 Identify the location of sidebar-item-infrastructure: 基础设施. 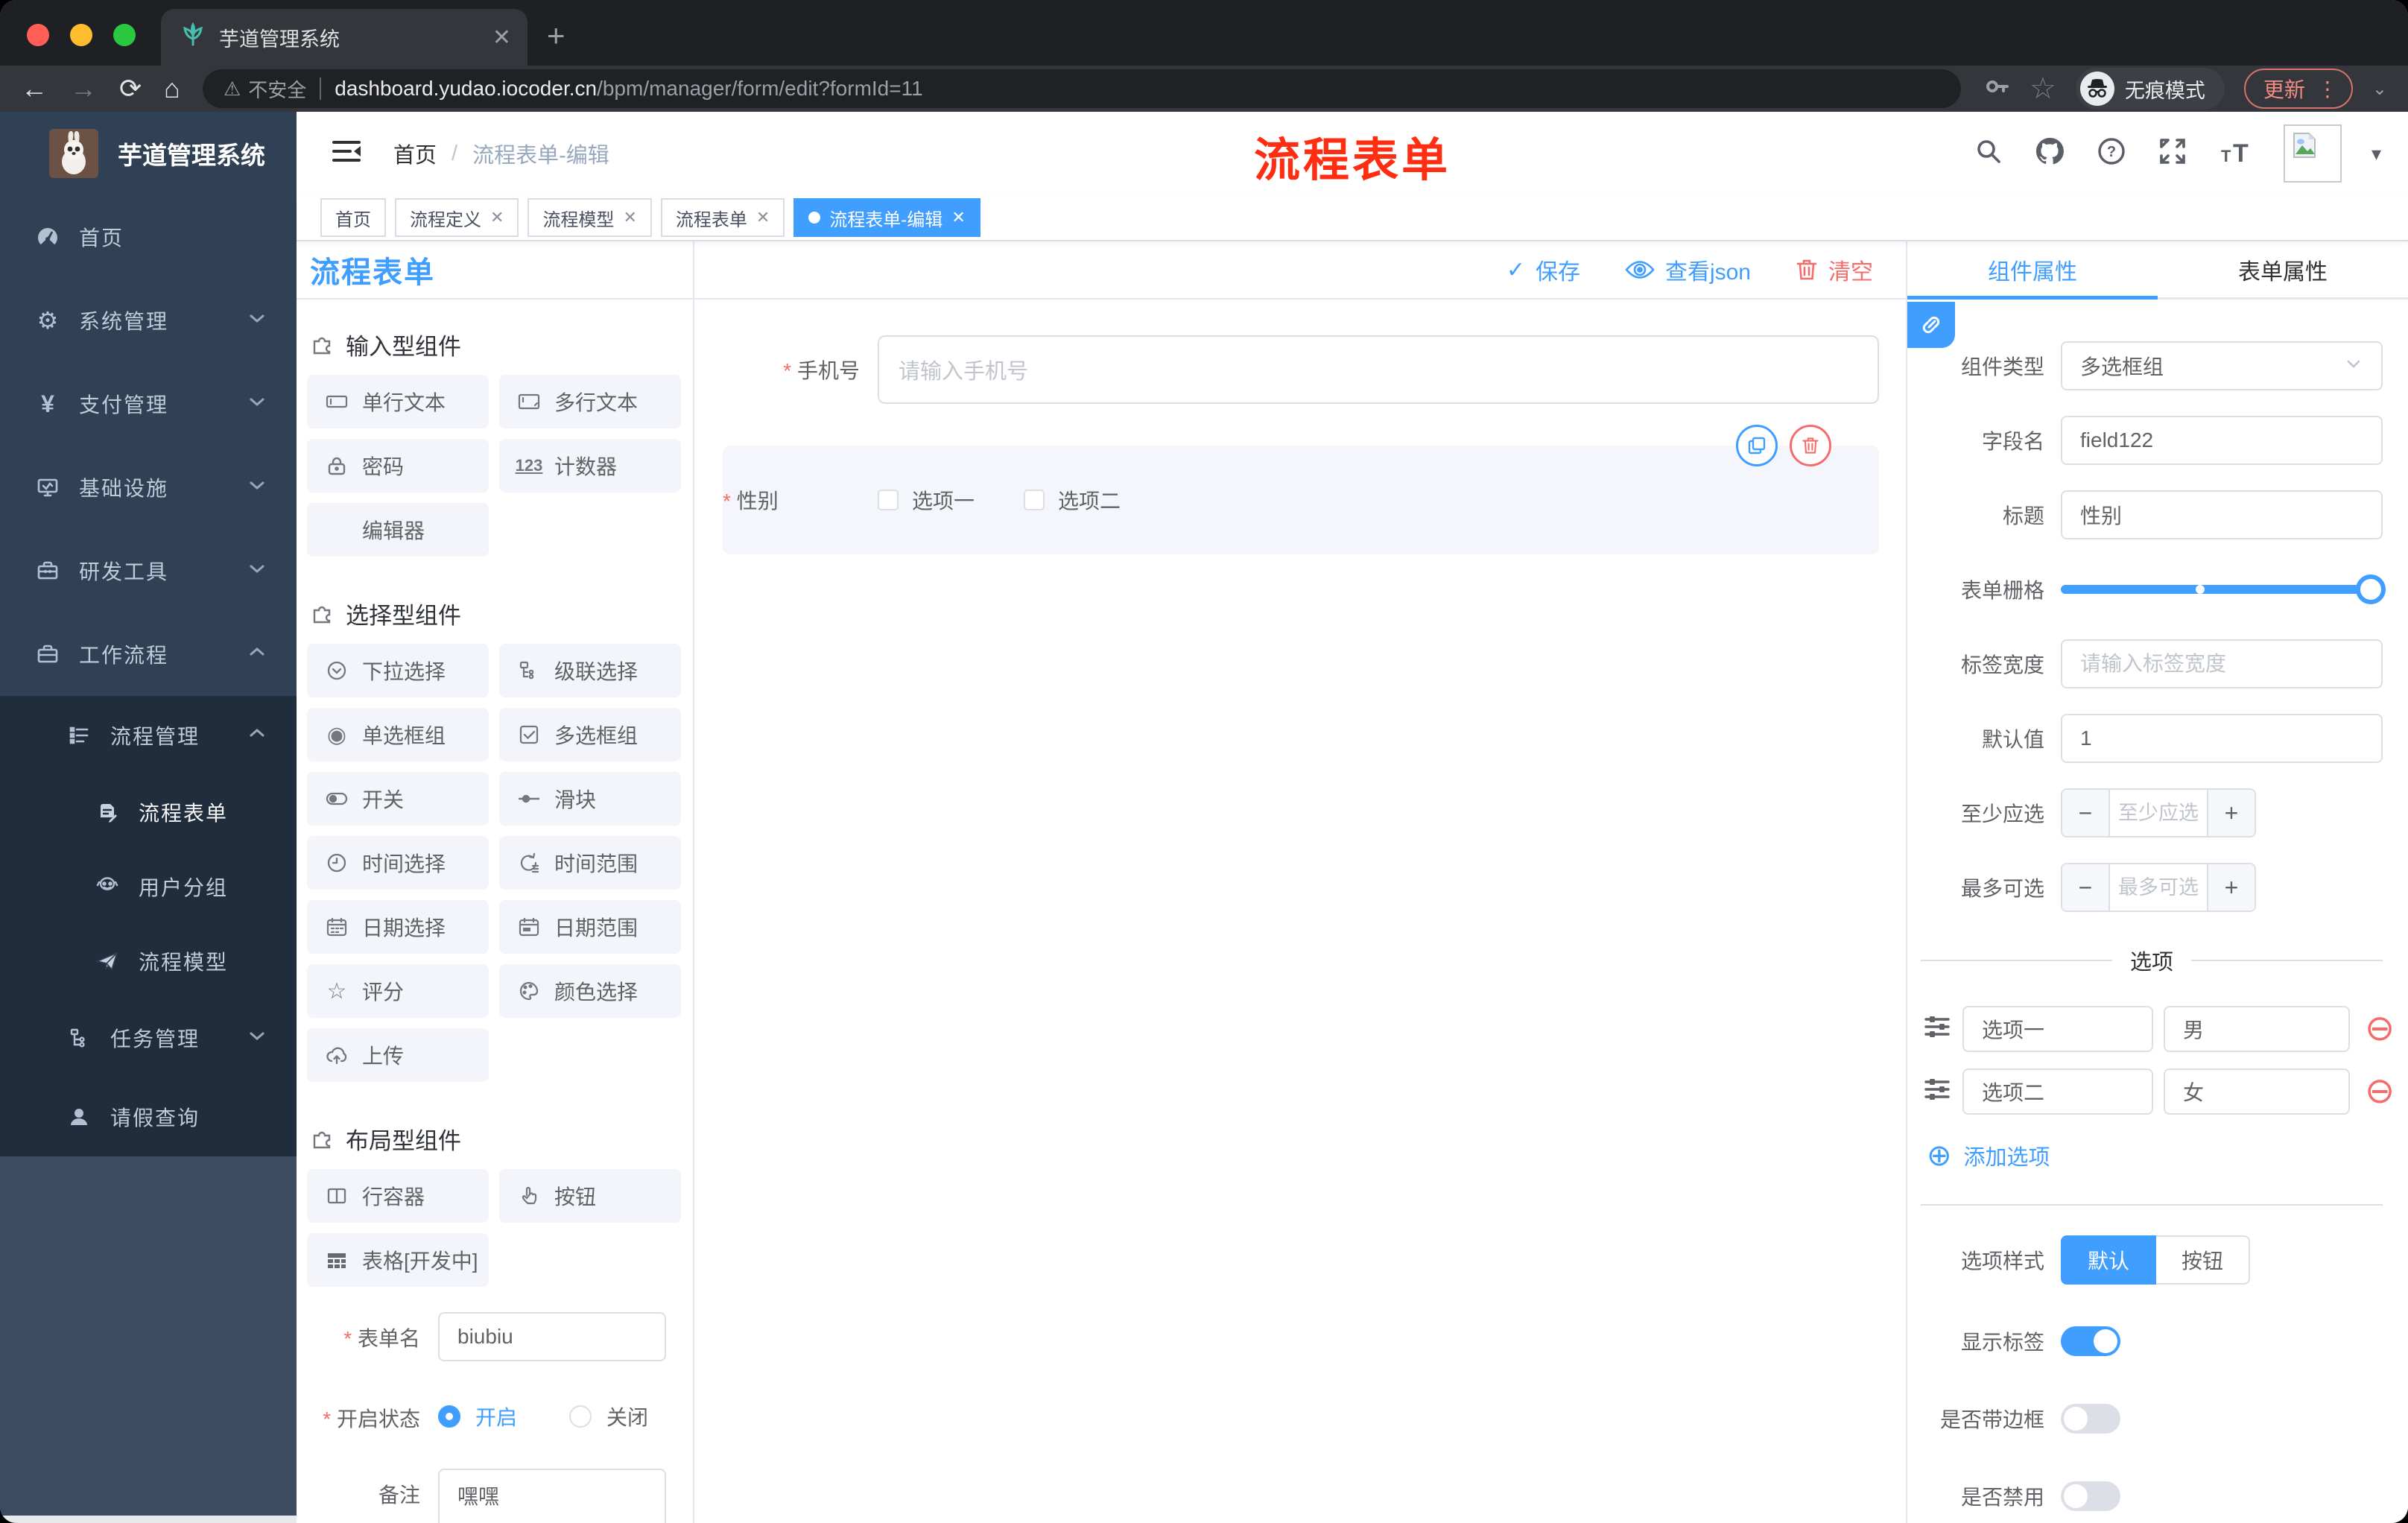
(148, 488).